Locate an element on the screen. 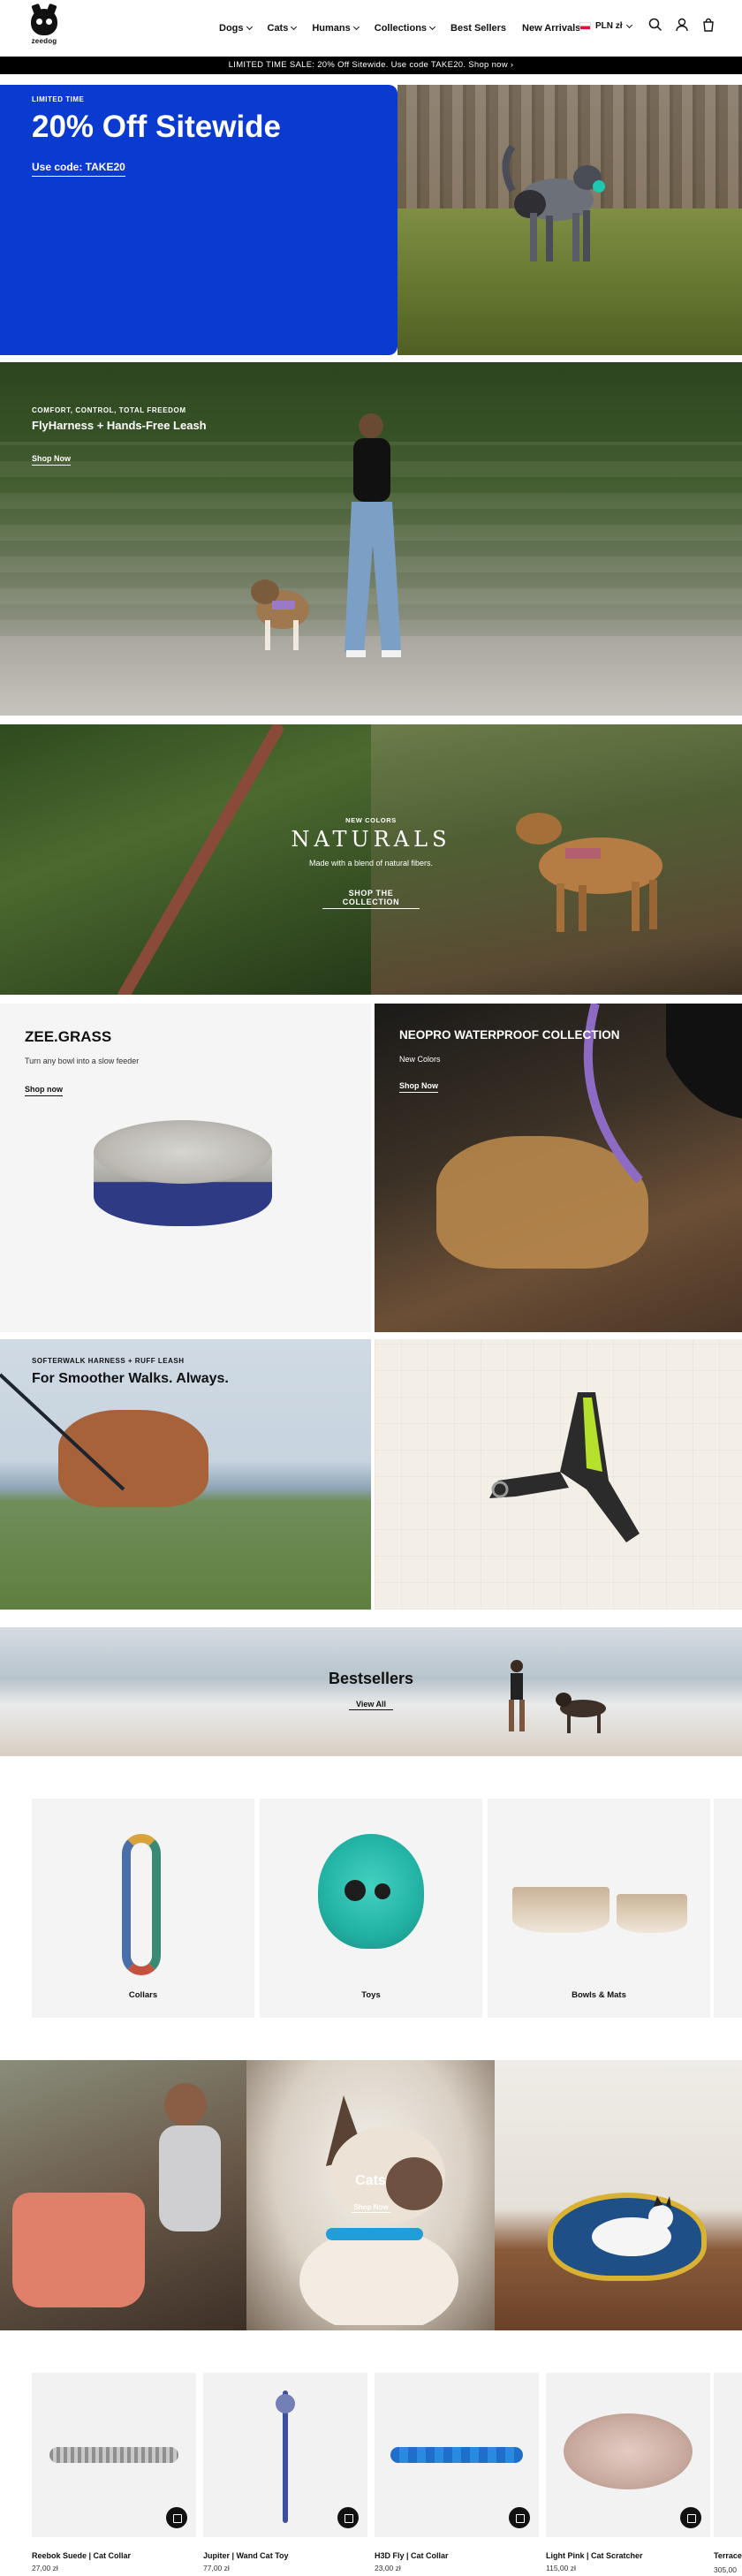 Image resolution: width=742 pixels, height=2576 pixels. product-card: Jupiter | Wand Cat Toy 77,00 zł is located at coordinates (285, 2472).